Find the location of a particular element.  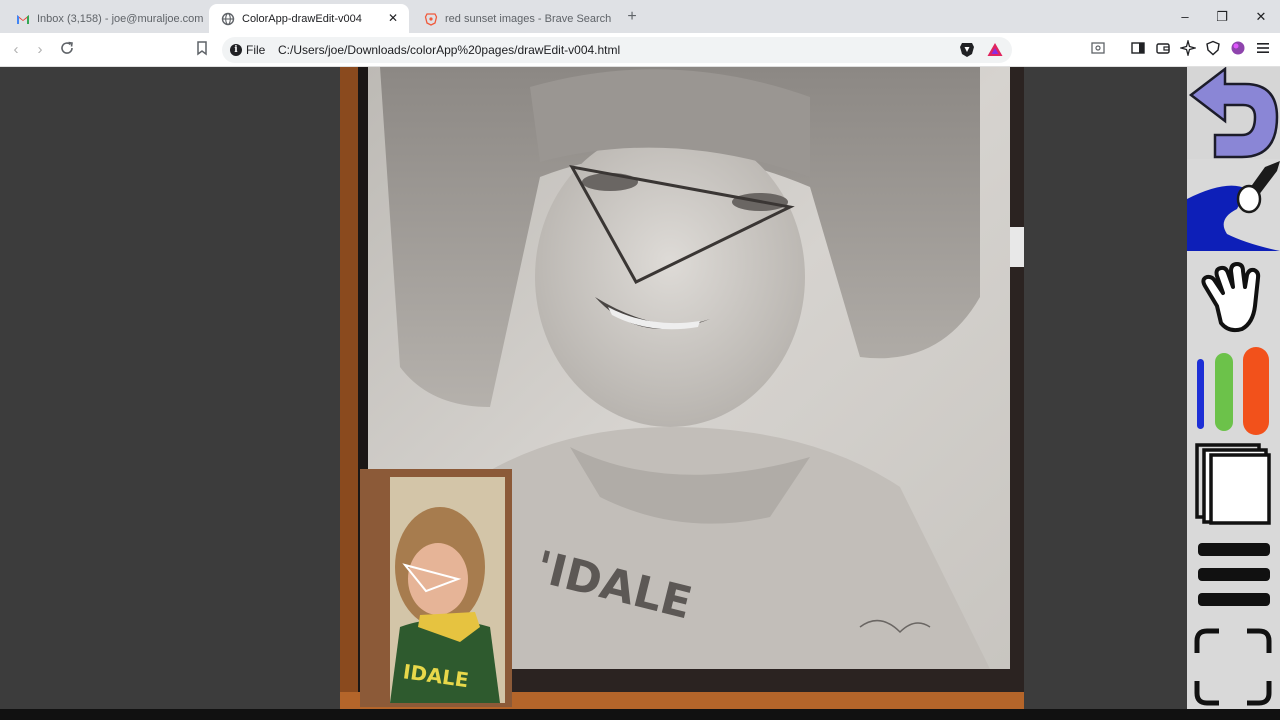

tool-sidebar is located at coordinates (1233, 387).